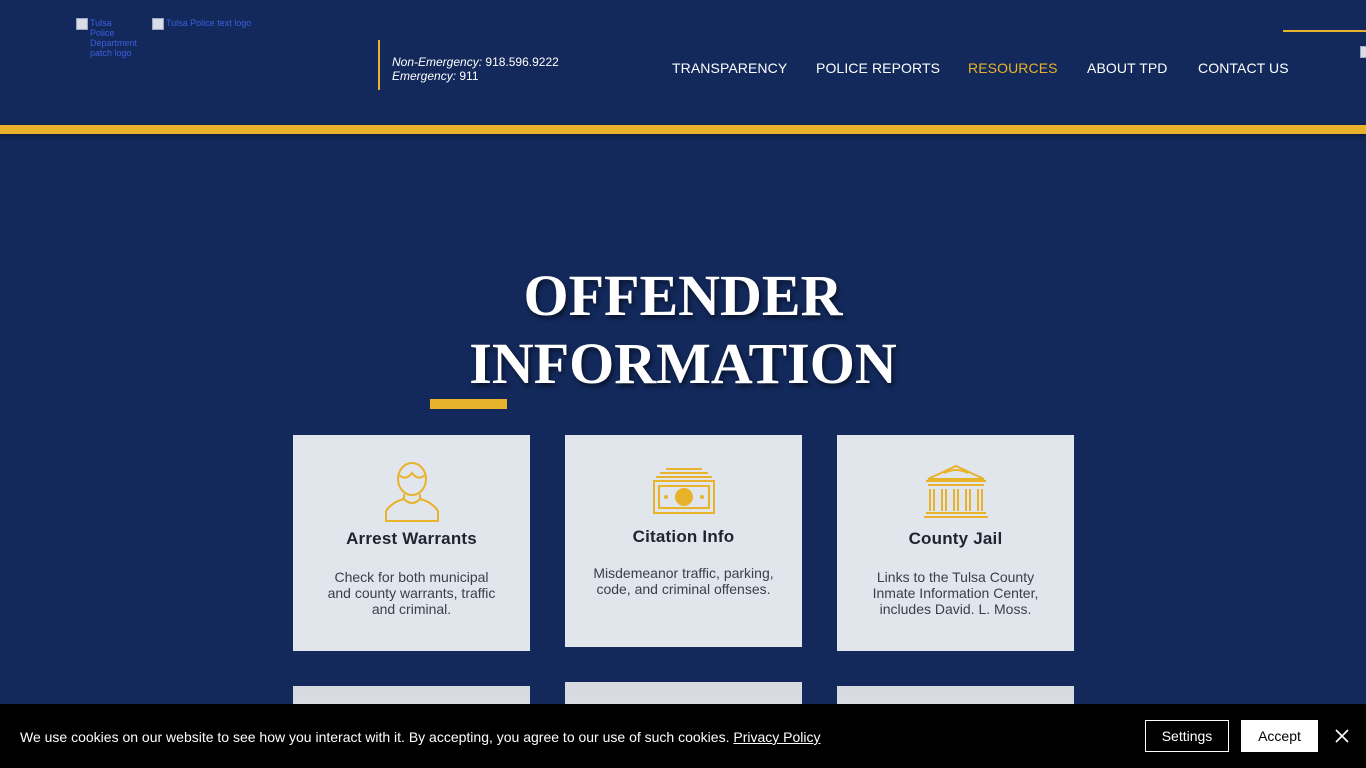 The image size is (1366, 768). Describe the element at coordinates (411, 538) in the screenshot. I see `card-title: Arrest Warrants` at that location.